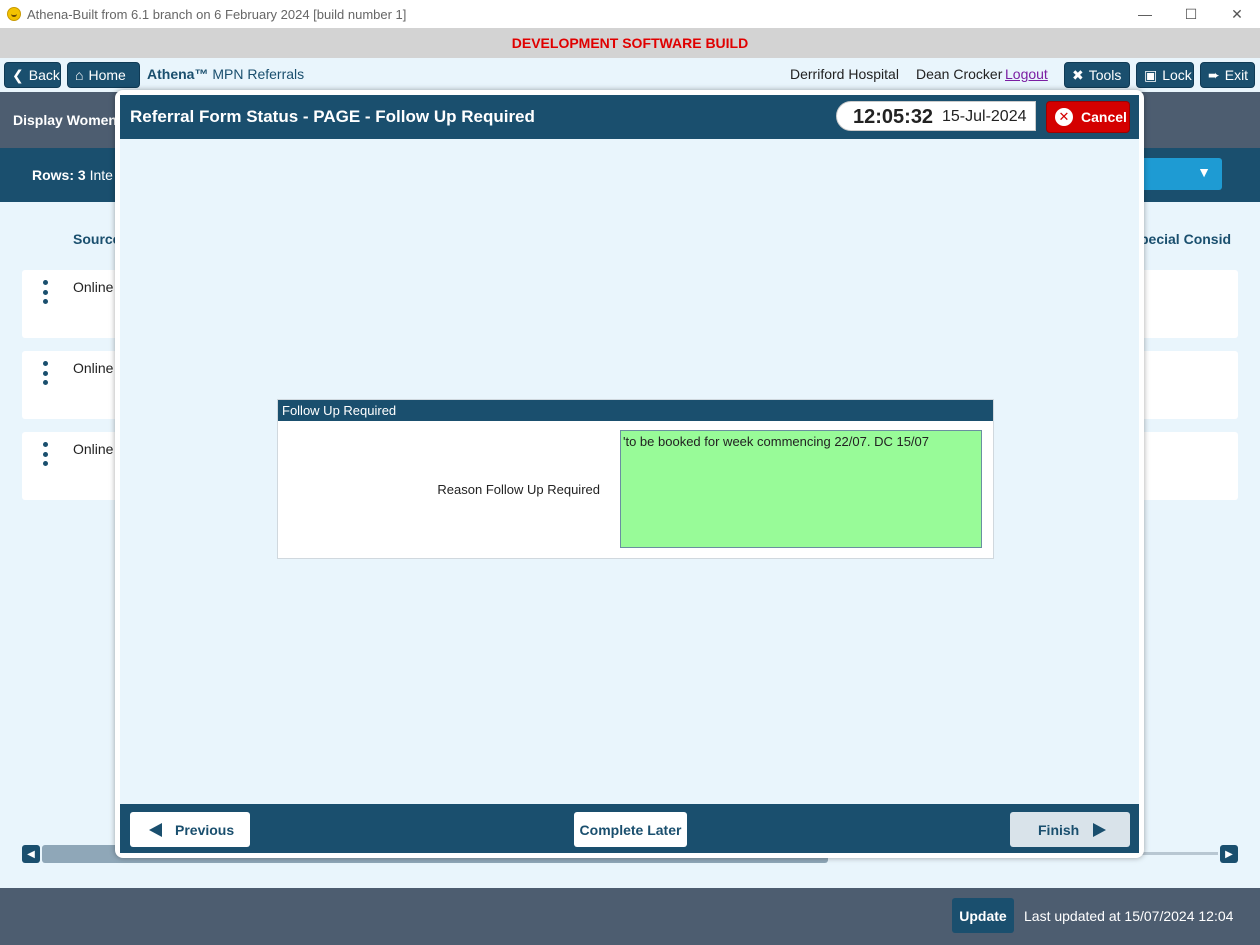 Image resolution: width=1260 pixels, height=945 pixels. I want to click on brand-module: MPN Referrals, so click(258, 74).